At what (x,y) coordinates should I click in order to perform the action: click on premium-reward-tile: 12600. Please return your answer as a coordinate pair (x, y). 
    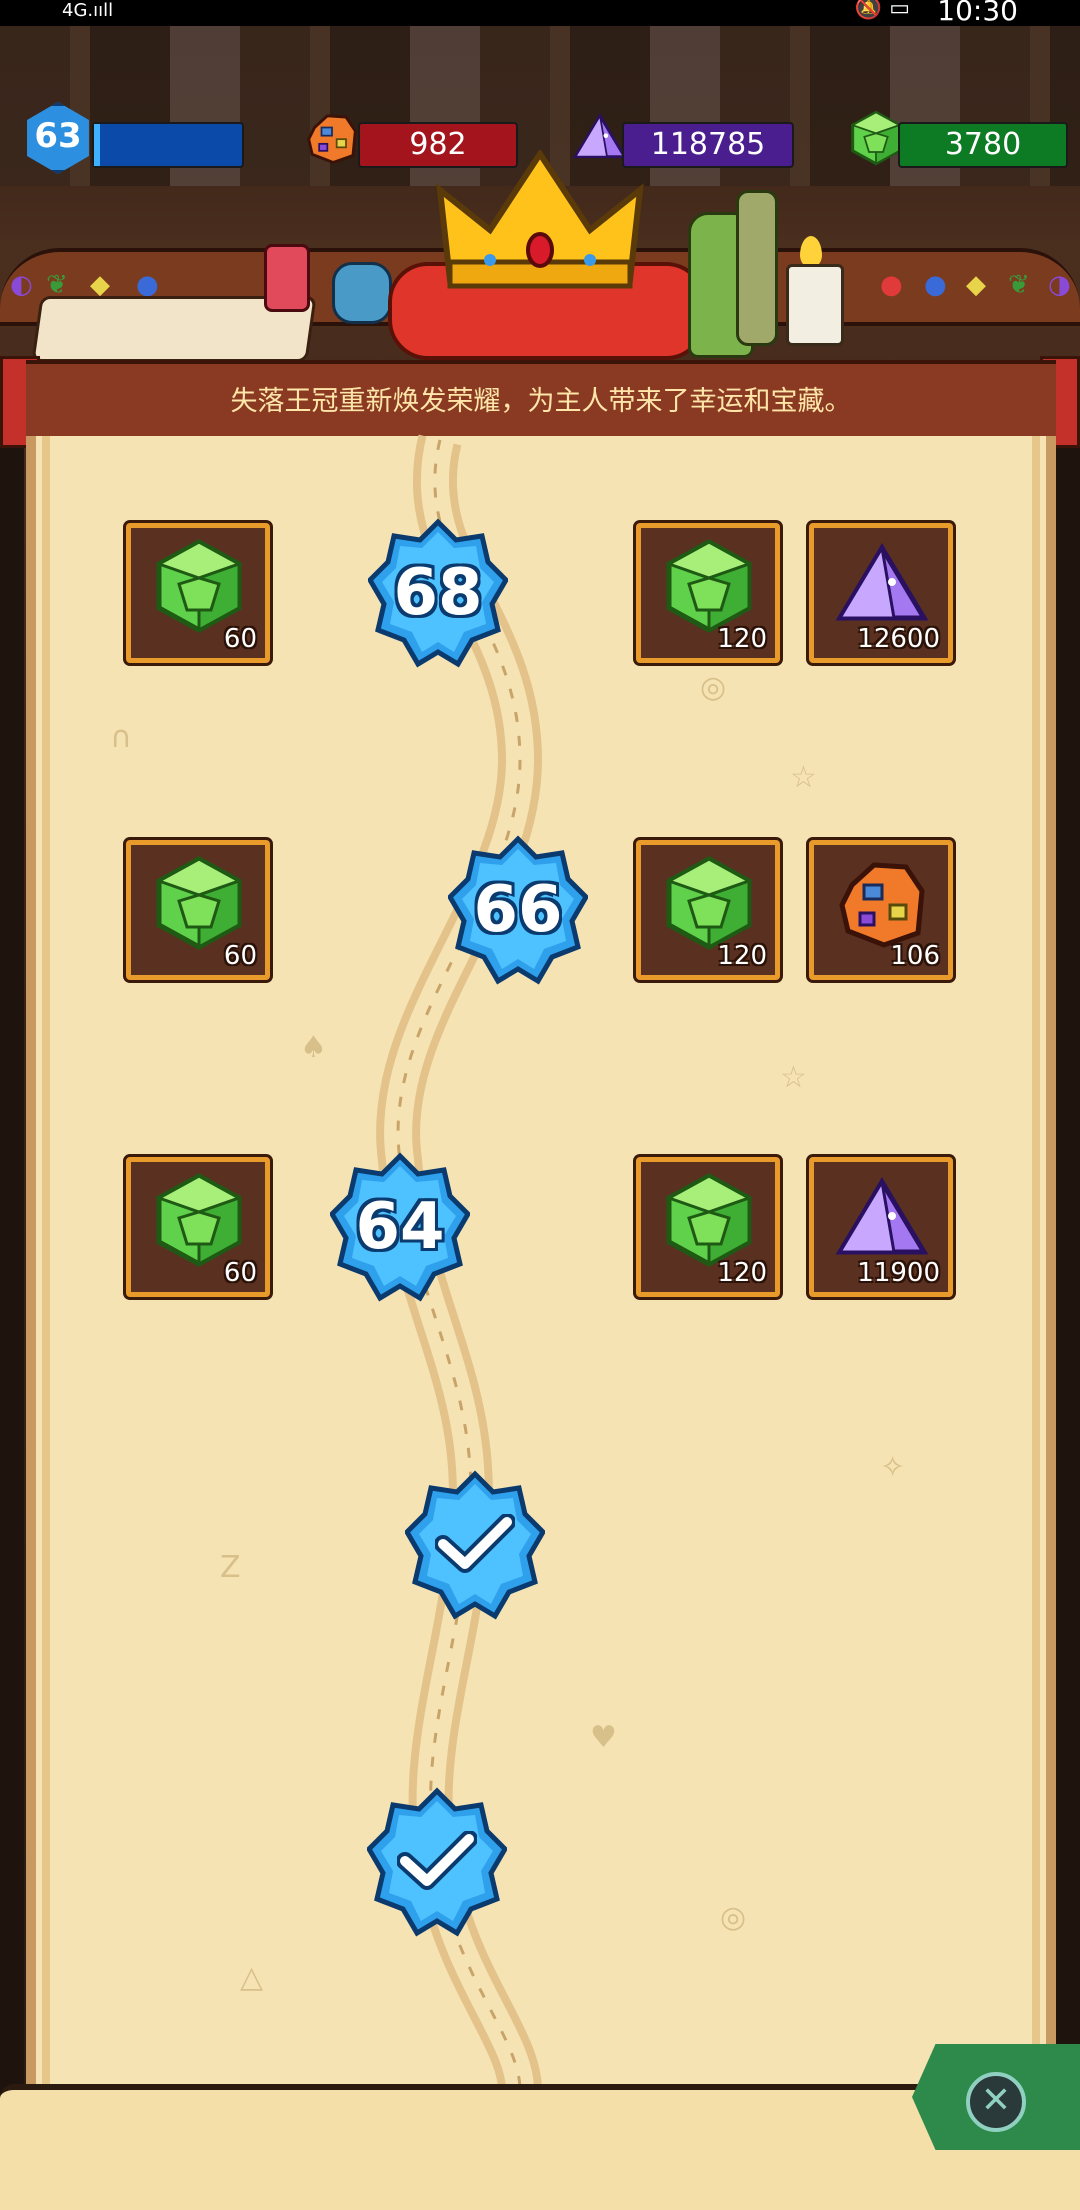
    Looking at the image, I should click on (881, 593).